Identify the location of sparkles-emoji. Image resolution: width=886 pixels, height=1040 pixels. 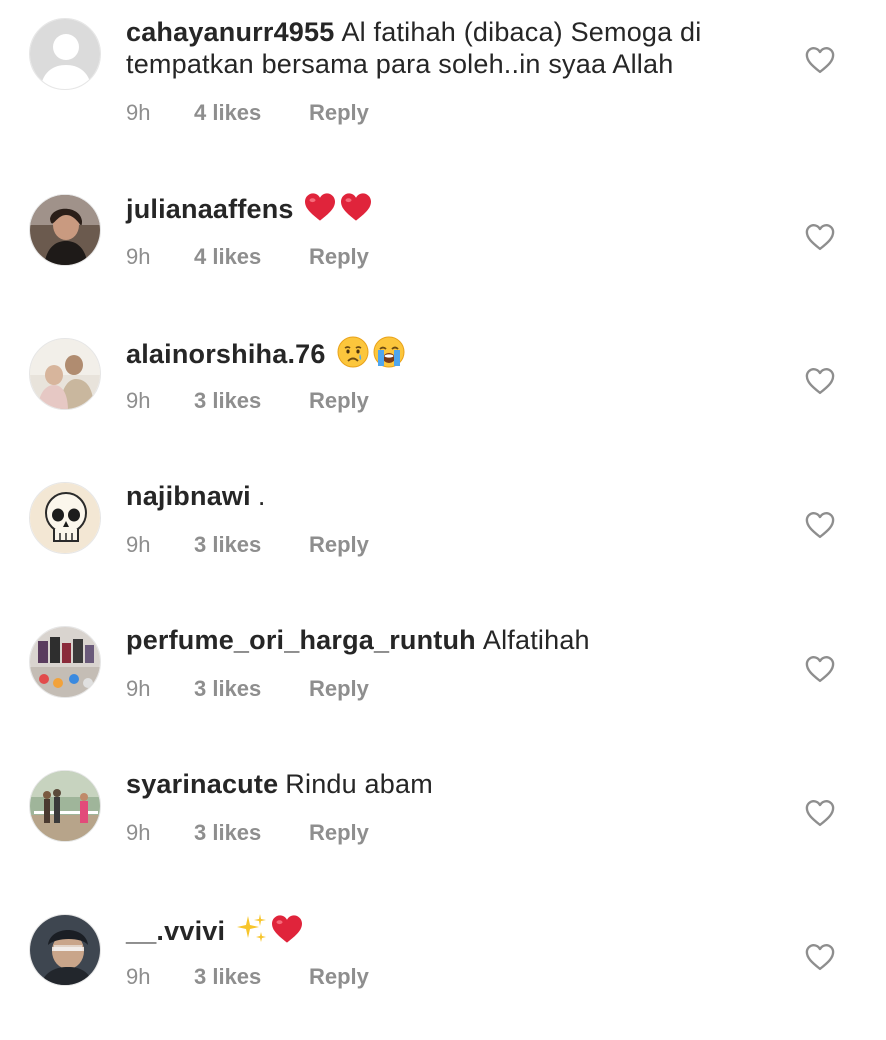
(252, 931).